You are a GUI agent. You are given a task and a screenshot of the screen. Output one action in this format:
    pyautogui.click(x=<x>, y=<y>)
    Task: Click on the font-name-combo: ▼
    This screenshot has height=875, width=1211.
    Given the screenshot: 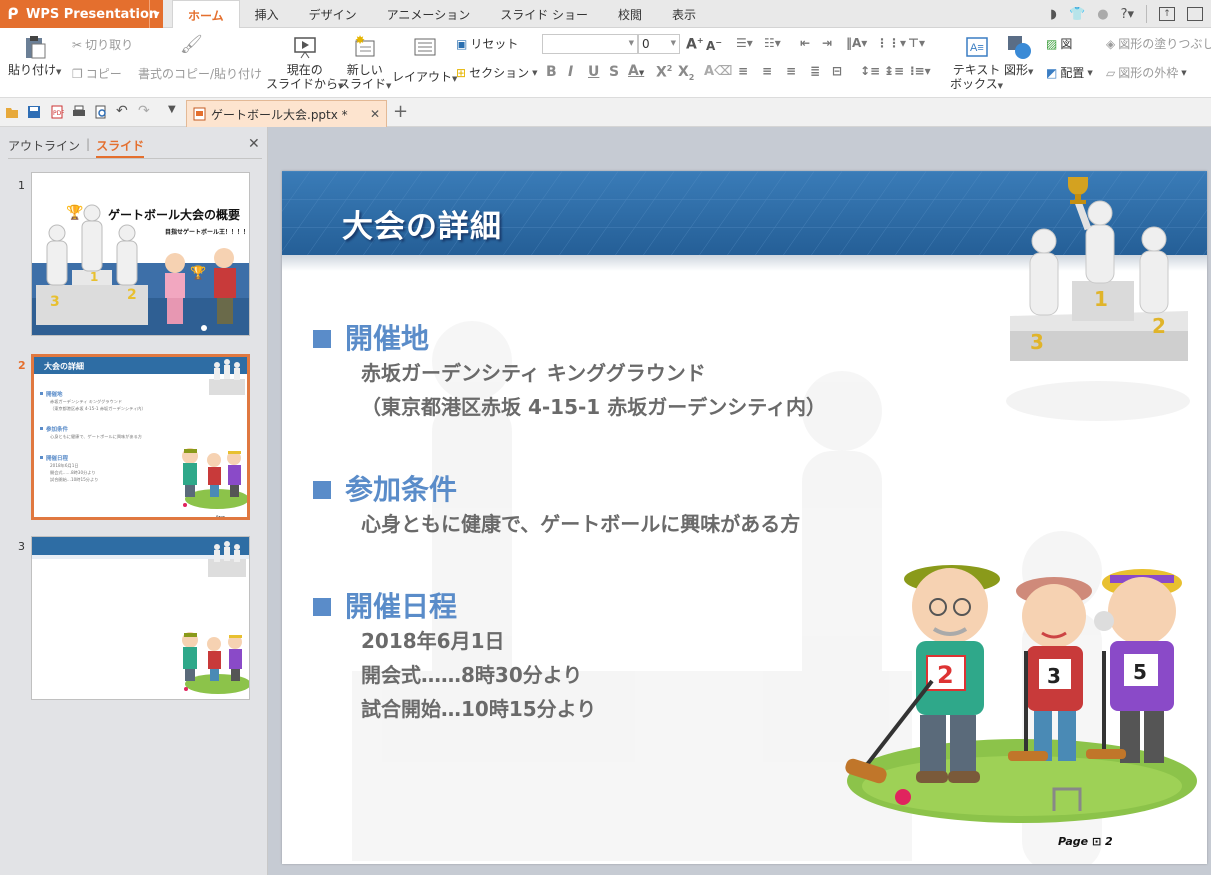 What is the action you would take?
    pyautogui.click(x=590, y=44)
    